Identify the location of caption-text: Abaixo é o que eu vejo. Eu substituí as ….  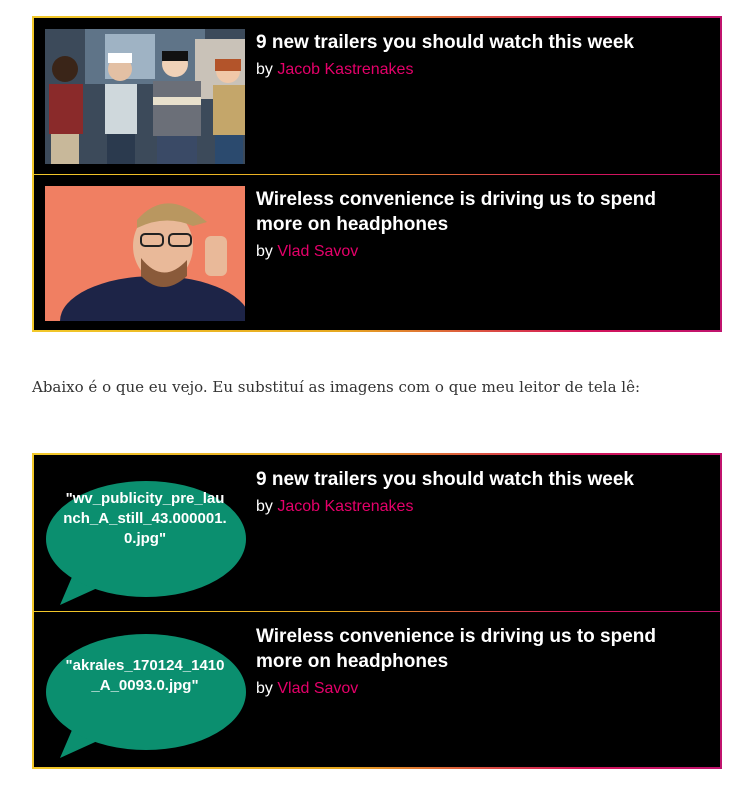
(336, 387).